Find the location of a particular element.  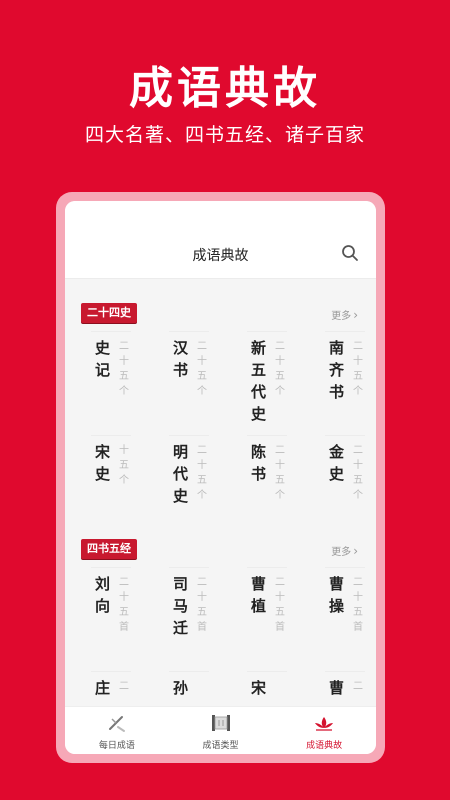

promo-subtitle: 四大名著、四书五经、诸子百家 is located at coordinates (224, 135).